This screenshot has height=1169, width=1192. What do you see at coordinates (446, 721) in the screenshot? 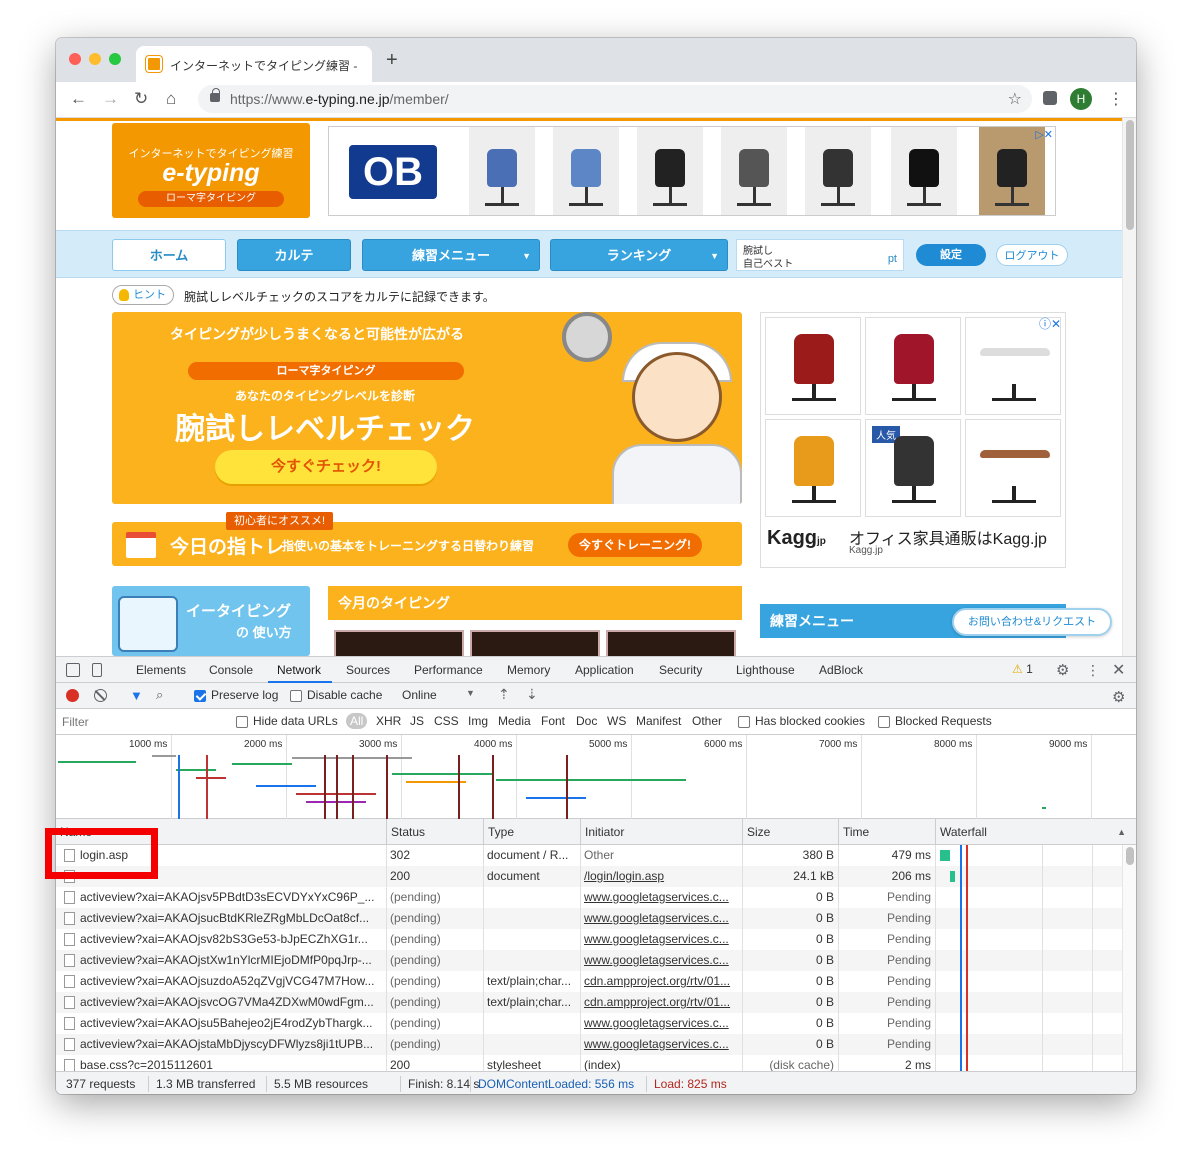
I see `filter-css: CSS` at bounding box center [446, 721].